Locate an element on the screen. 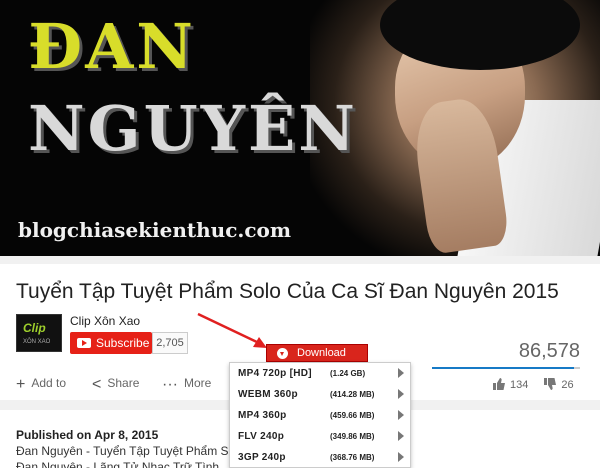 The width and height of the screenshot is (600, 468). more-button: ··· More is located at coordinates (186, 385).